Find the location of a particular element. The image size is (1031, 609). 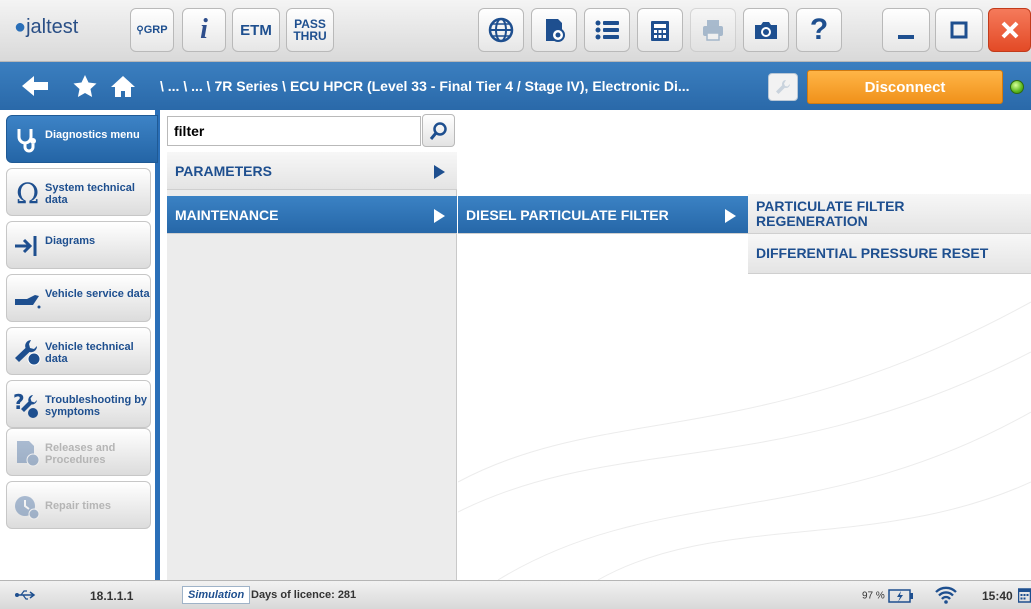

star-icon is located at coordinates (85, 86).